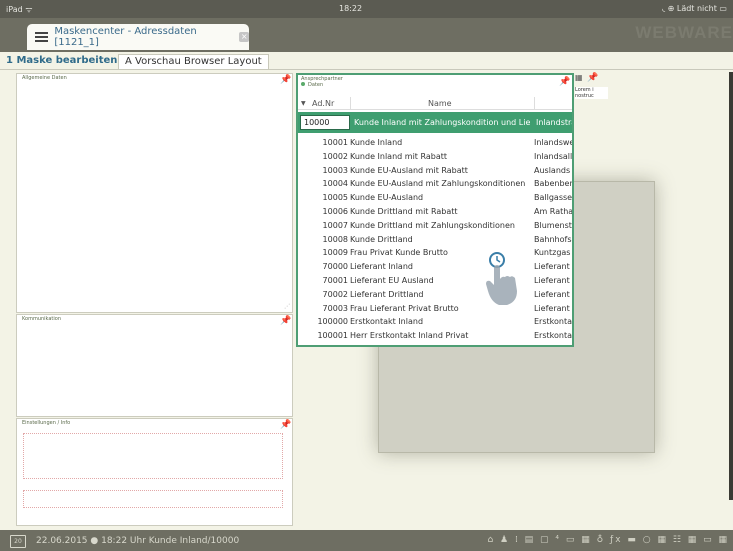  I want to click on table-row: 10006 Kunde Drittland mit Rabatt Am Ratha, so click(435, 211).